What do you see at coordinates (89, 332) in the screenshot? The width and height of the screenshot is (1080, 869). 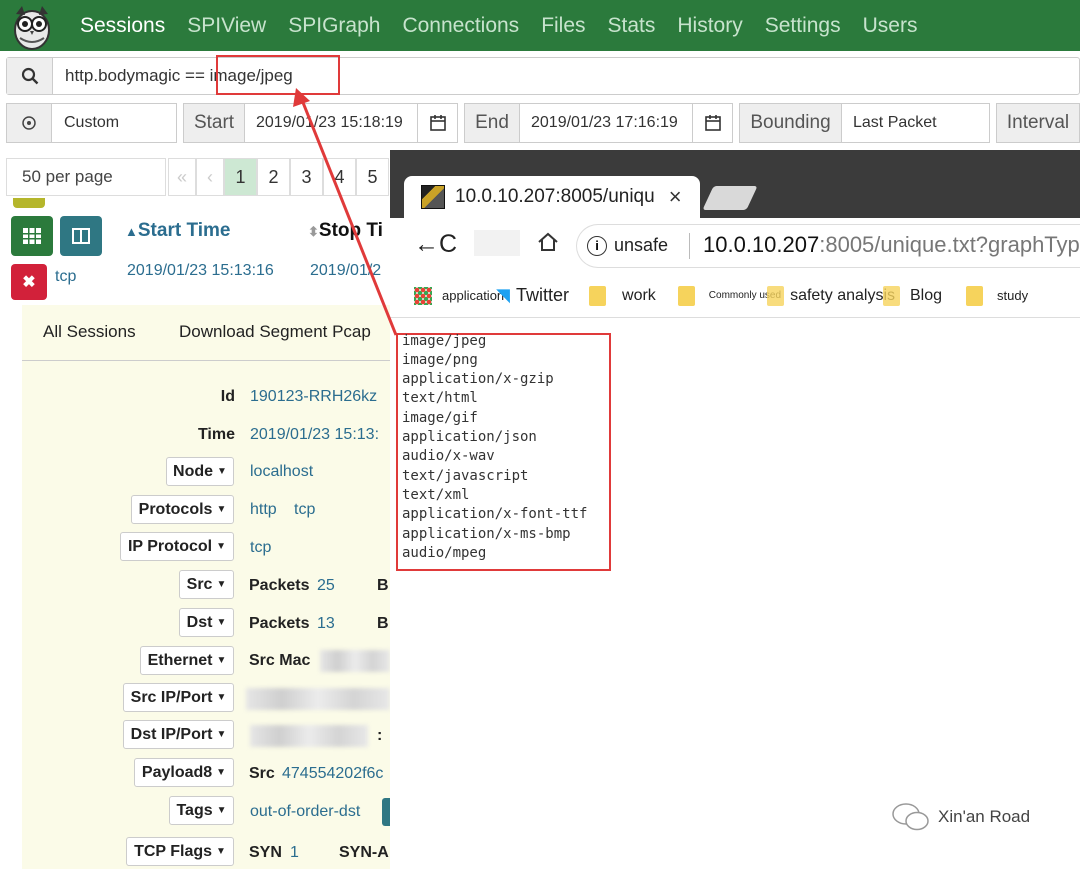 I see `all-sessions-link: All Sessions` at bounding box center [89, 332].